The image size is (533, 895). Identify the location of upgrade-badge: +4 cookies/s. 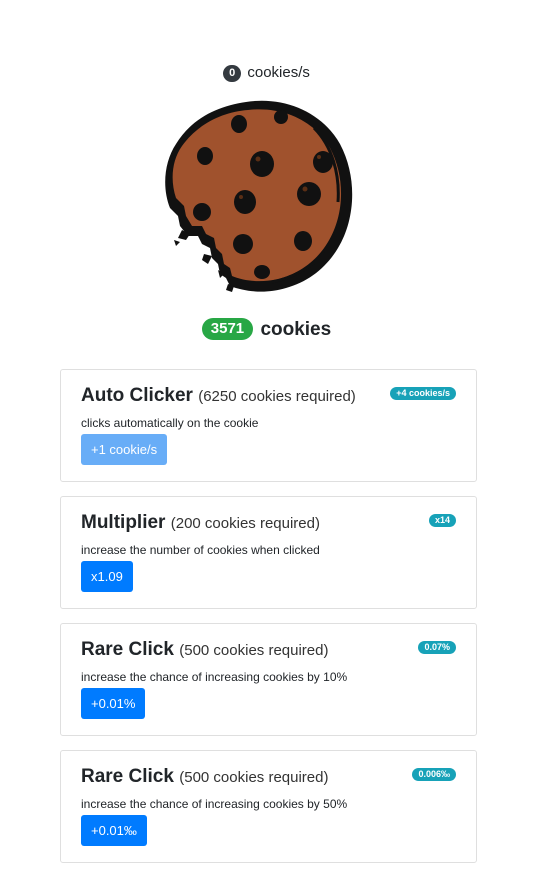
(423, 393).